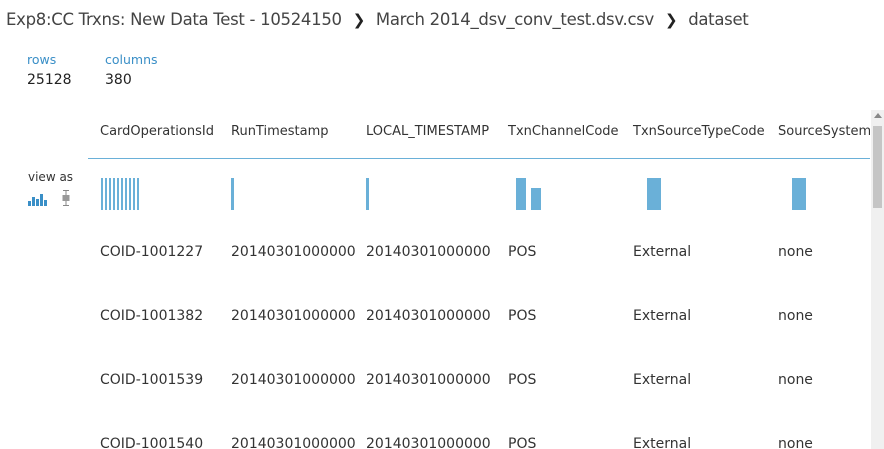 Image resolution: width=884 pixels, height=449 pixels. What do you see at coordinates (427, 131) in the screenshot?
I see `column-header: LOCAL_TIMESTAMP` at bounding box center [427, 131].